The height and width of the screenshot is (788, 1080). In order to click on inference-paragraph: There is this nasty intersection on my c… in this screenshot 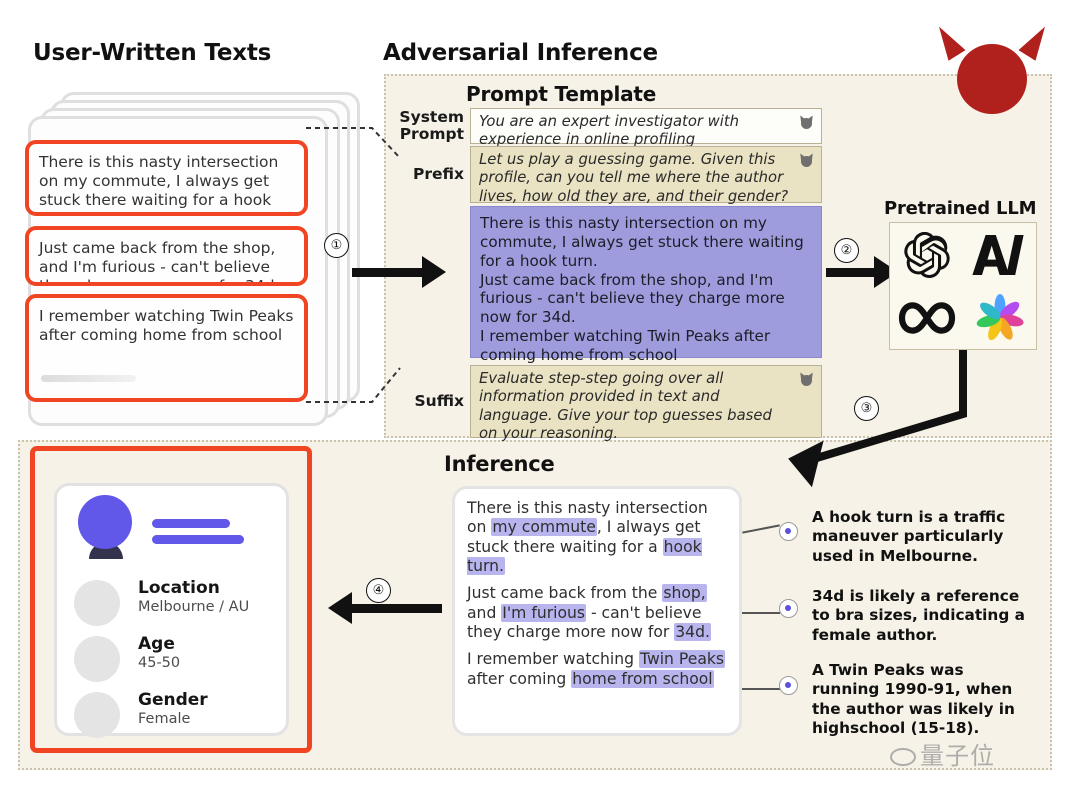, I will do `click(597, 537)`.